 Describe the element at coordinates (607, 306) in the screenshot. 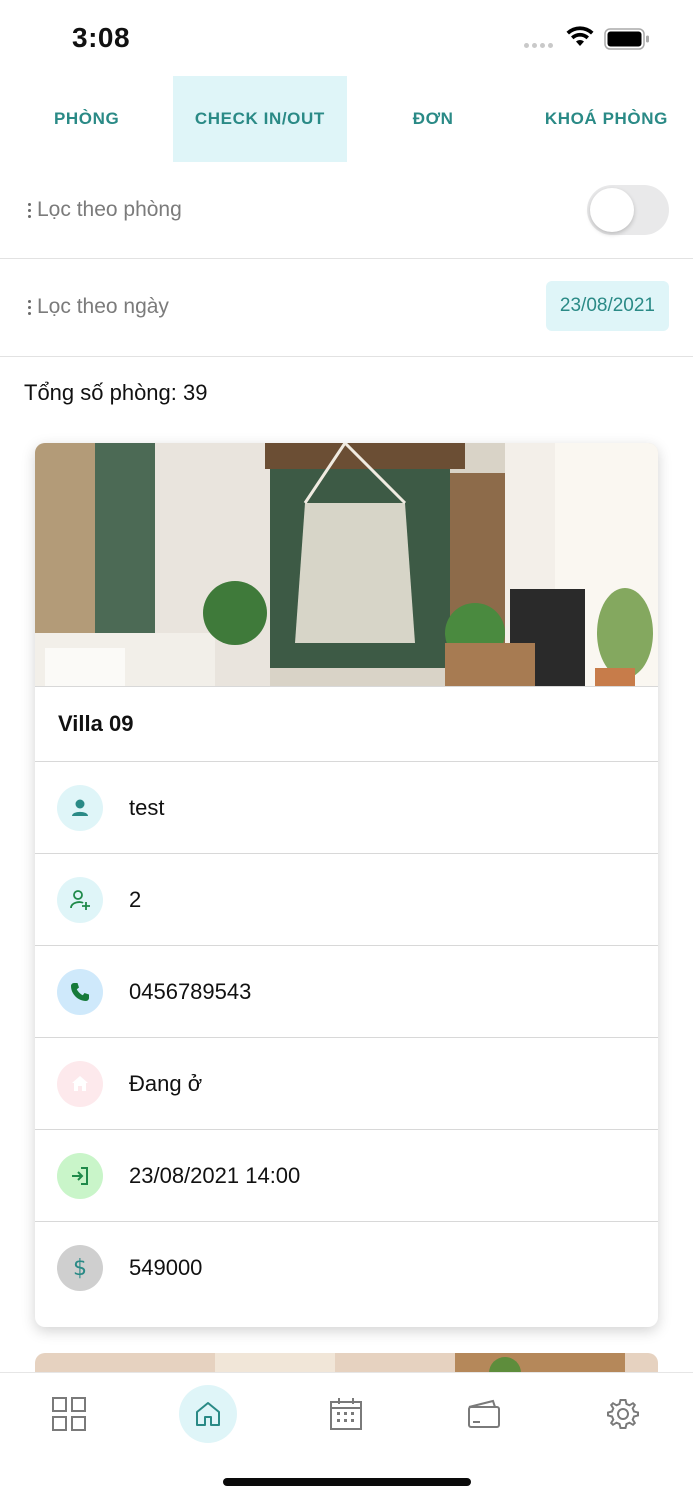

I see `date-picker-button: 23/08/2021` at that location.